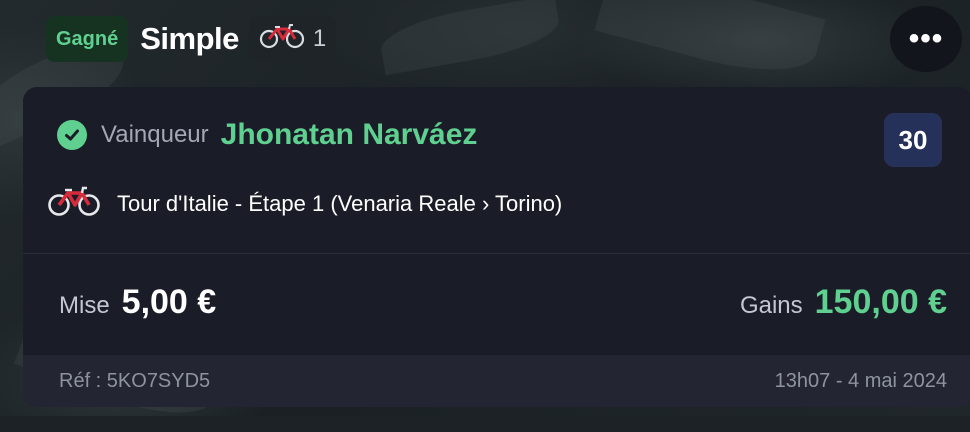  What do you see at coordinates (771, 305) in the screenshot?
I see `gains-label: Gains` at bounding box center [771, 305].